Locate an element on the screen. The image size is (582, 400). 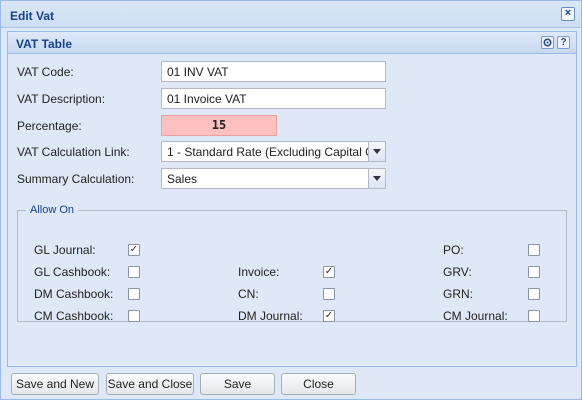
save-button: Save is located at coordinates (237, 384).